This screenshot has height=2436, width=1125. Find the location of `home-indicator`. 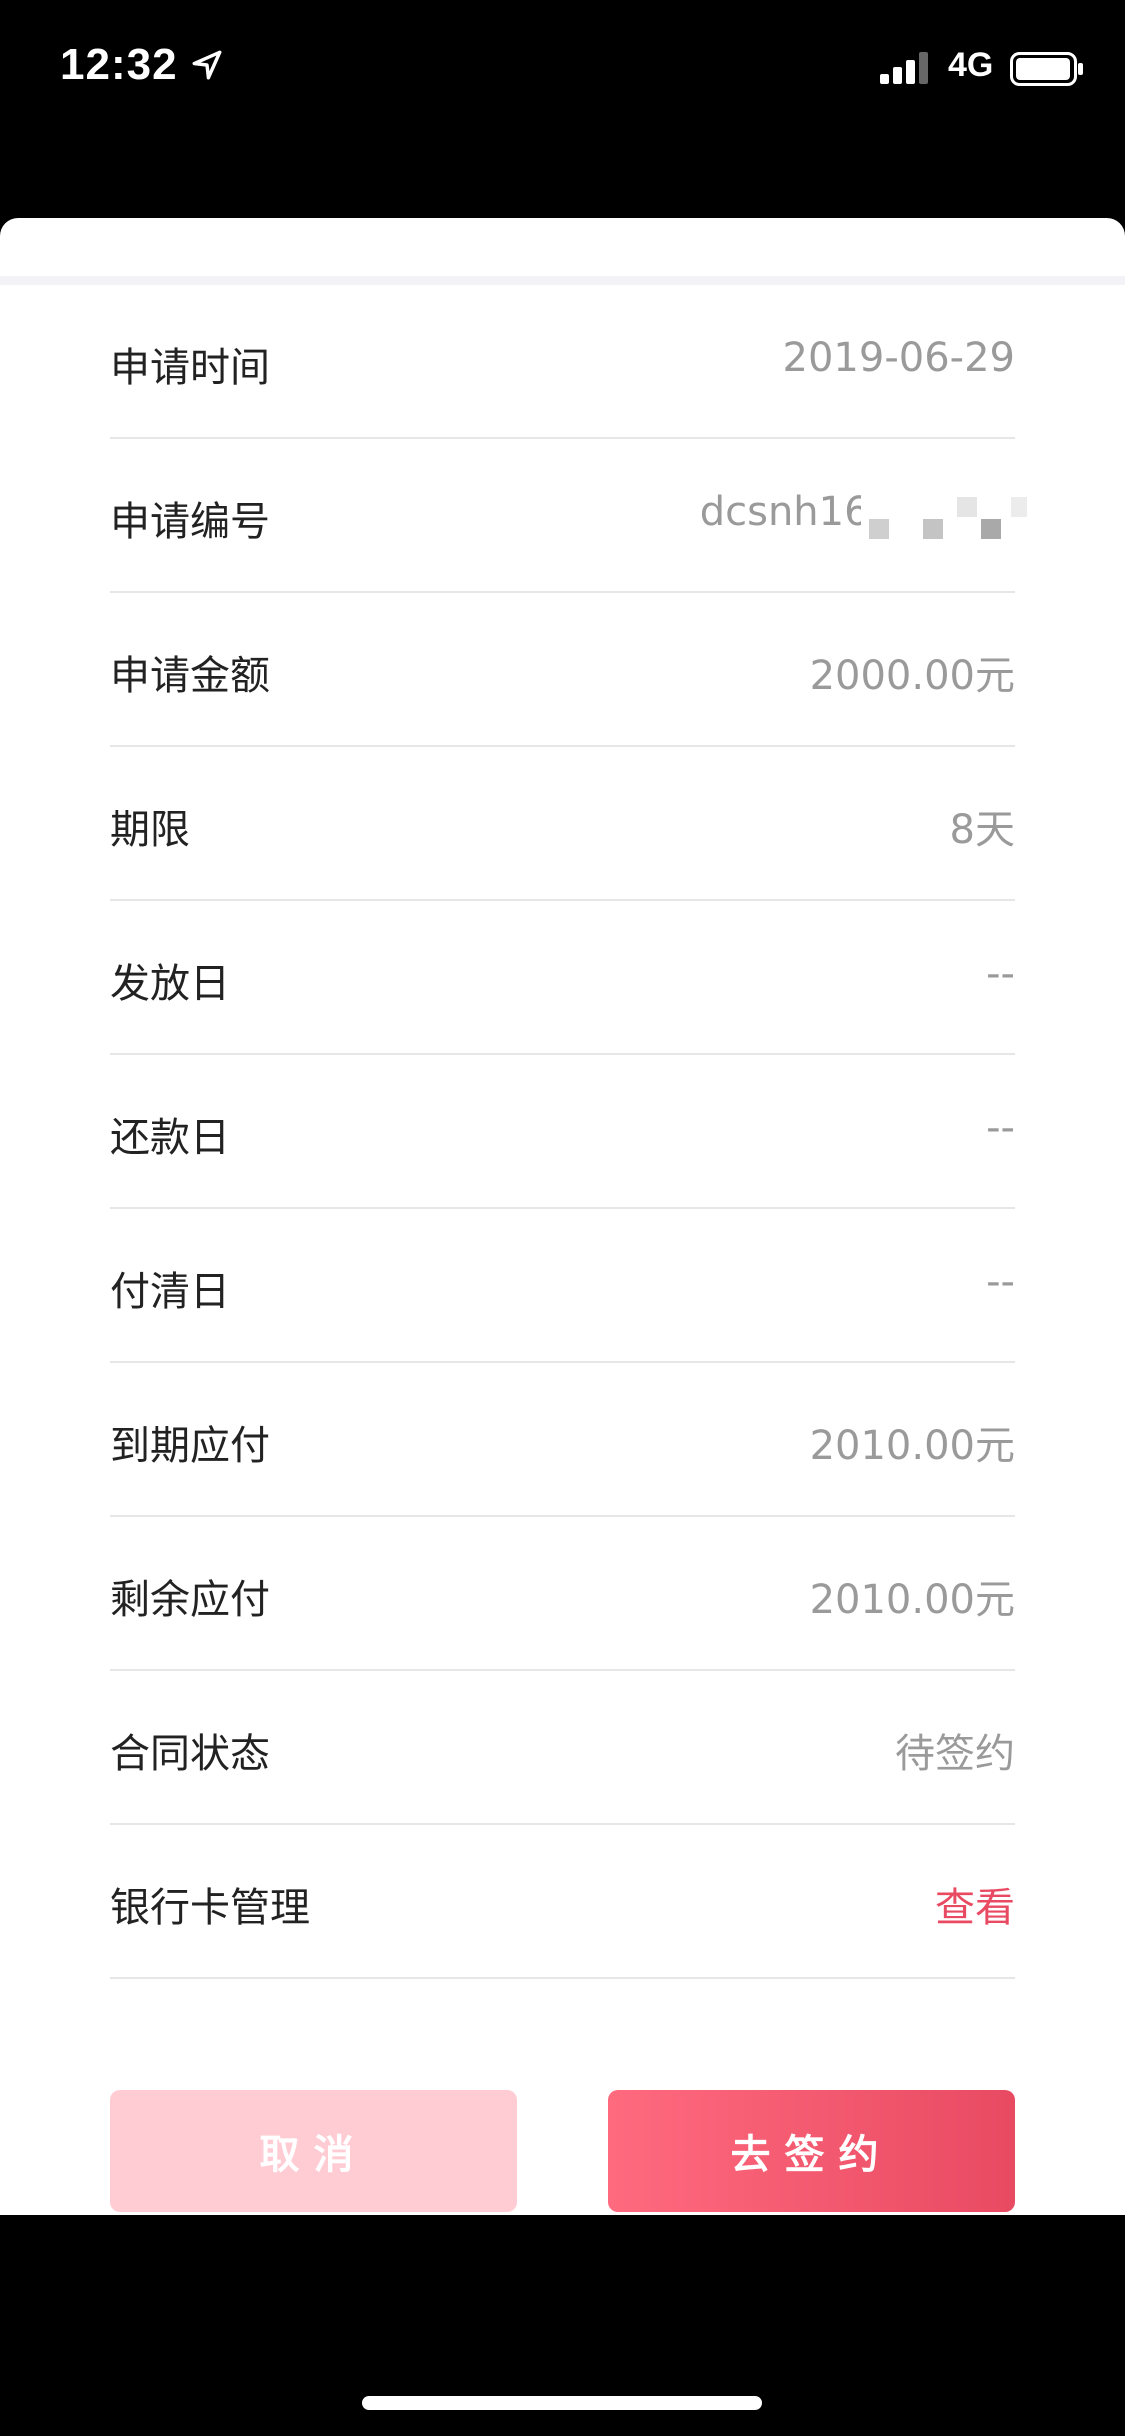

home-indicator is located at coordinates (562, 2403).